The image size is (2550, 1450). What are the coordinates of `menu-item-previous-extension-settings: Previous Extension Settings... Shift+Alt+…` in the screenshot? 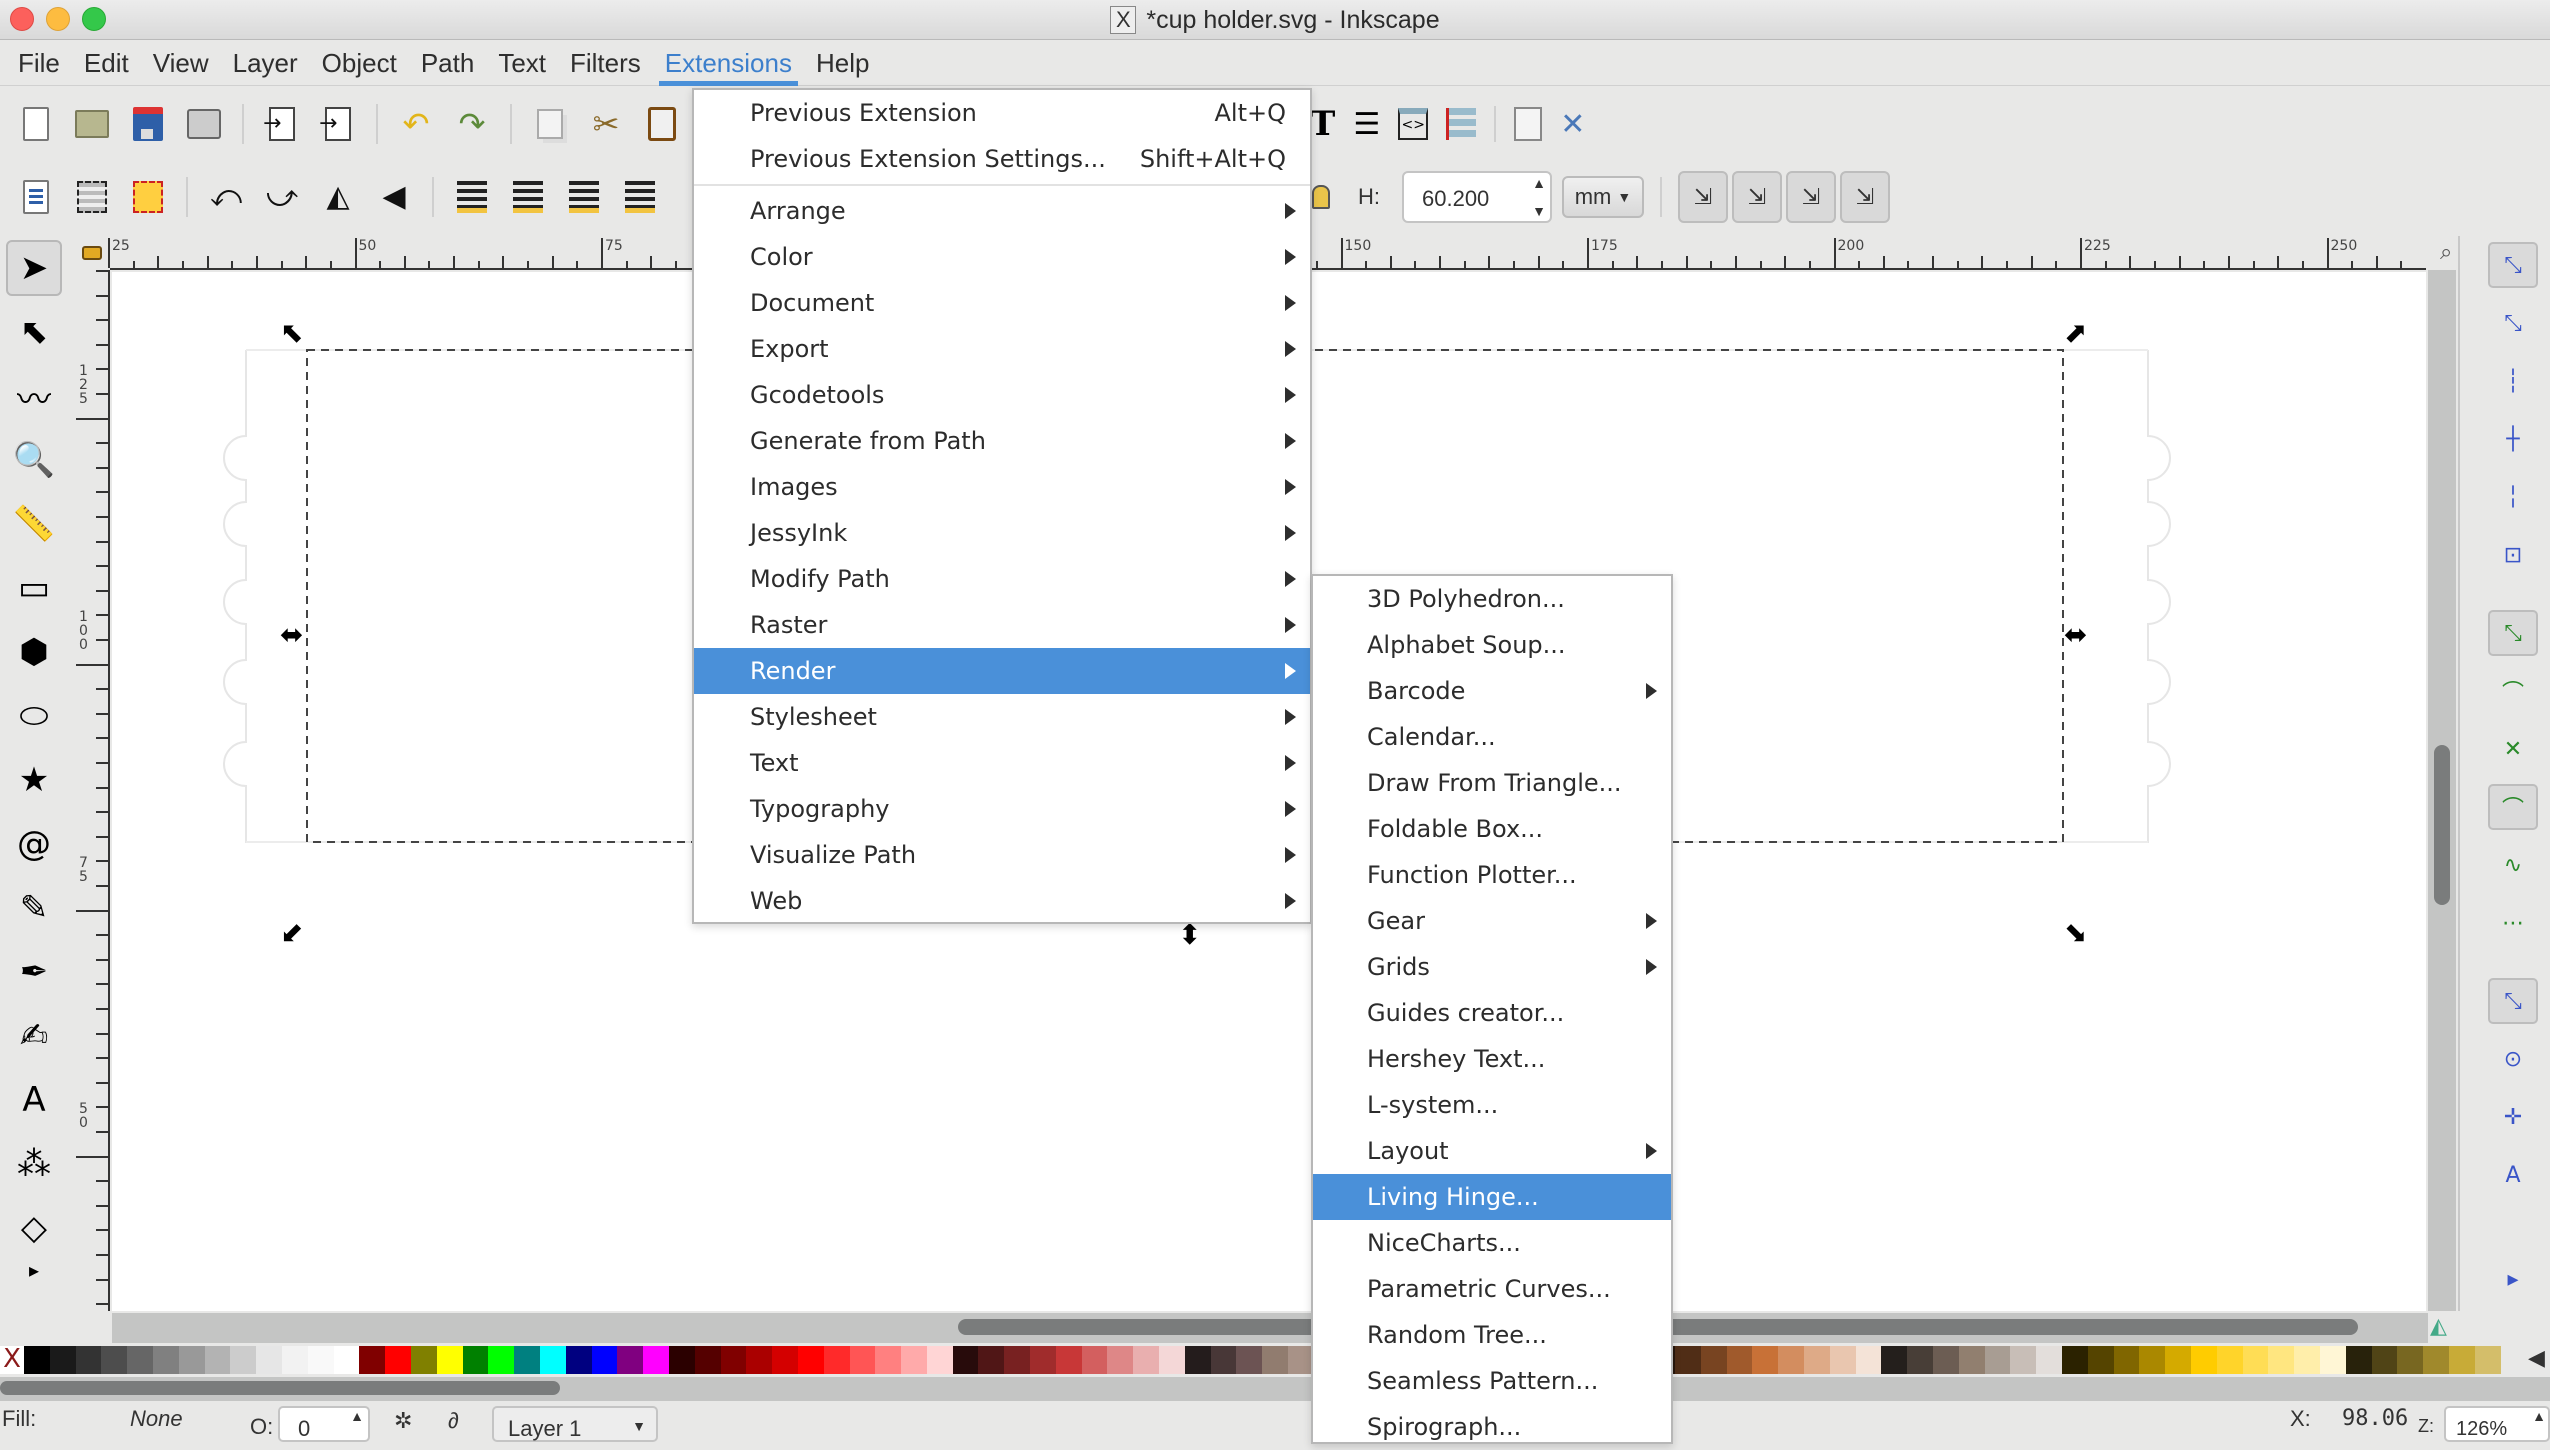 It's located at (1002, 159).